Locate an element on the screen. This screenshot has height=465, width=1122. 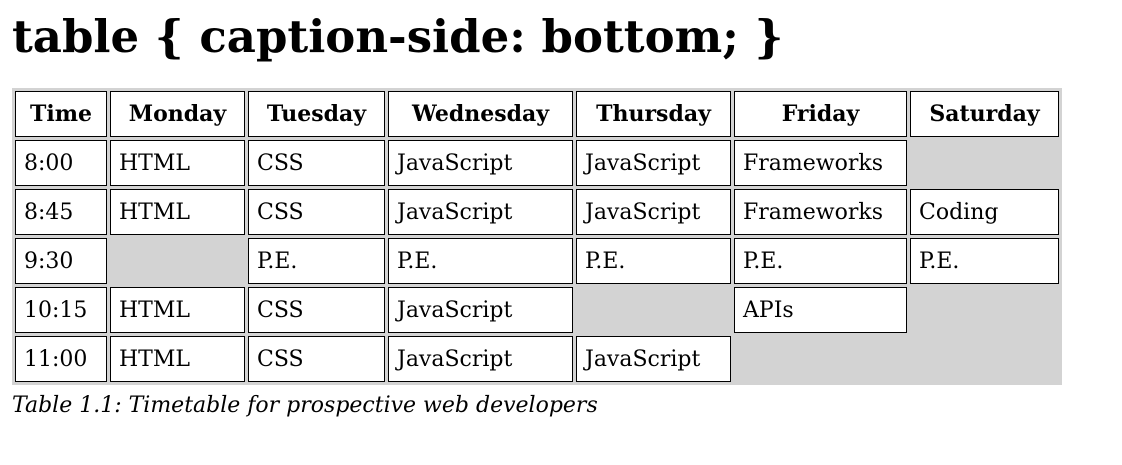
header-saturday: Saturday is located at coordinates (984, 114).